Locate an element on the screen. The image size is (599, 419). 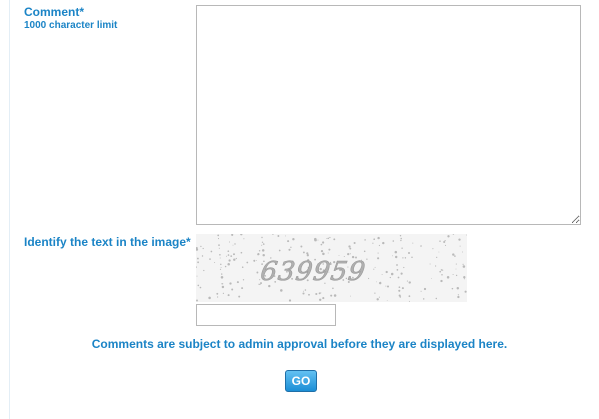
left-divider is located at coordinates (9, 209).